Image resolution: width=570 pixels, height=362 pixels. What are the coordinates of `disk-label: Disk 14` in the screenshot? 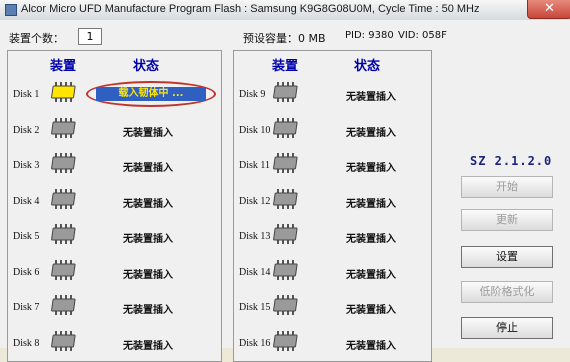 It's located at (255, 272).